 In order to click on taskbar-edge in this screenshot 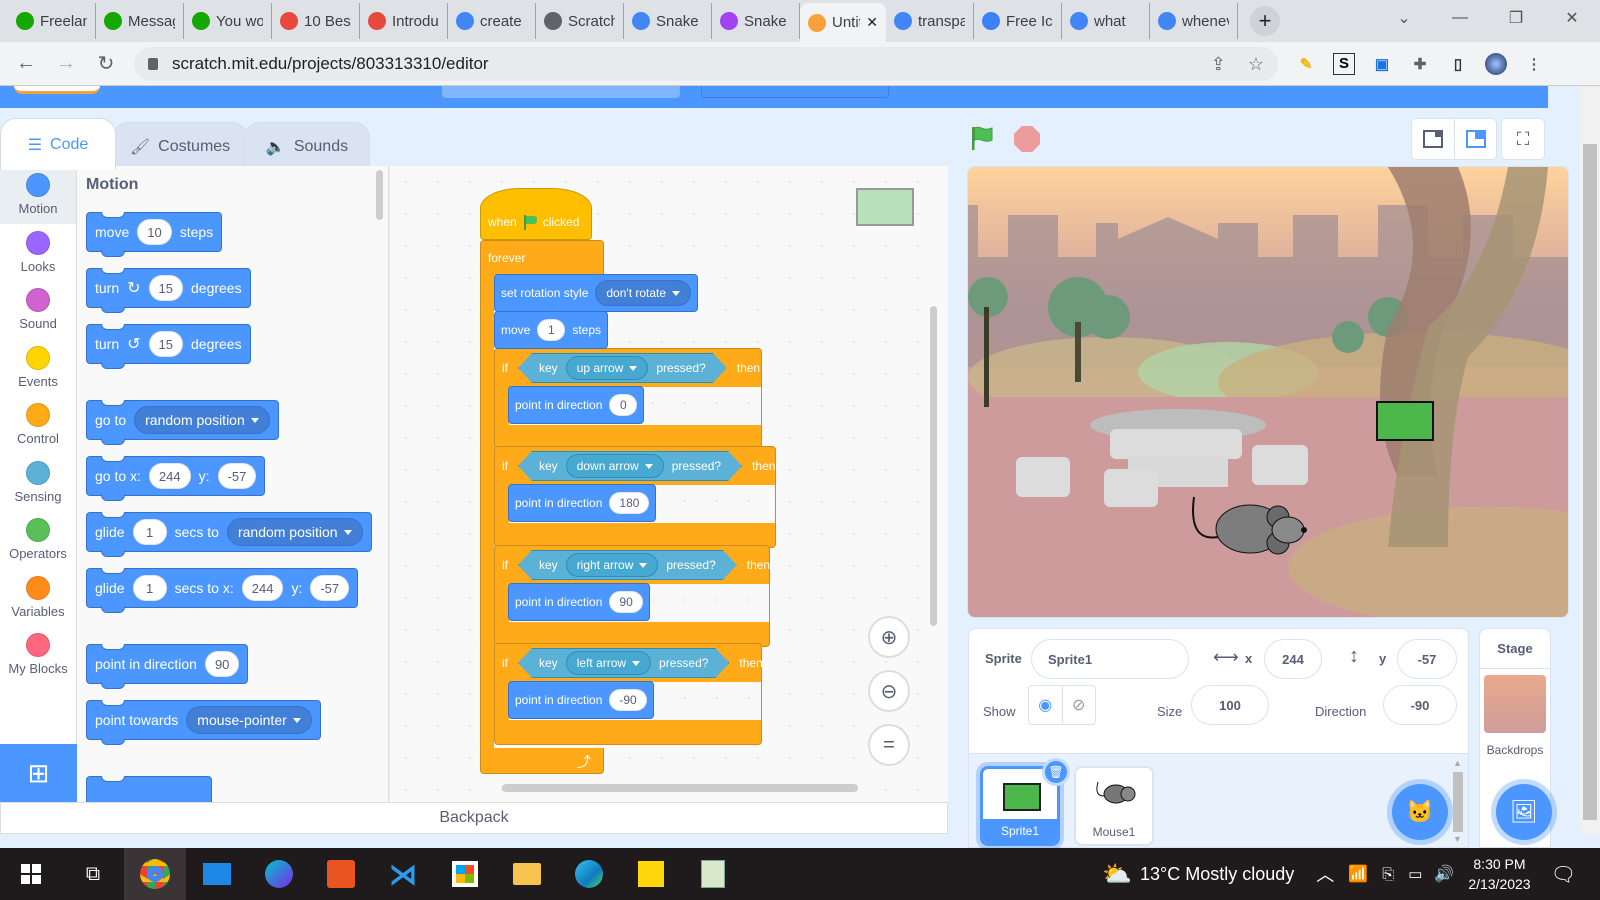, I will do `click(589, 874)`.